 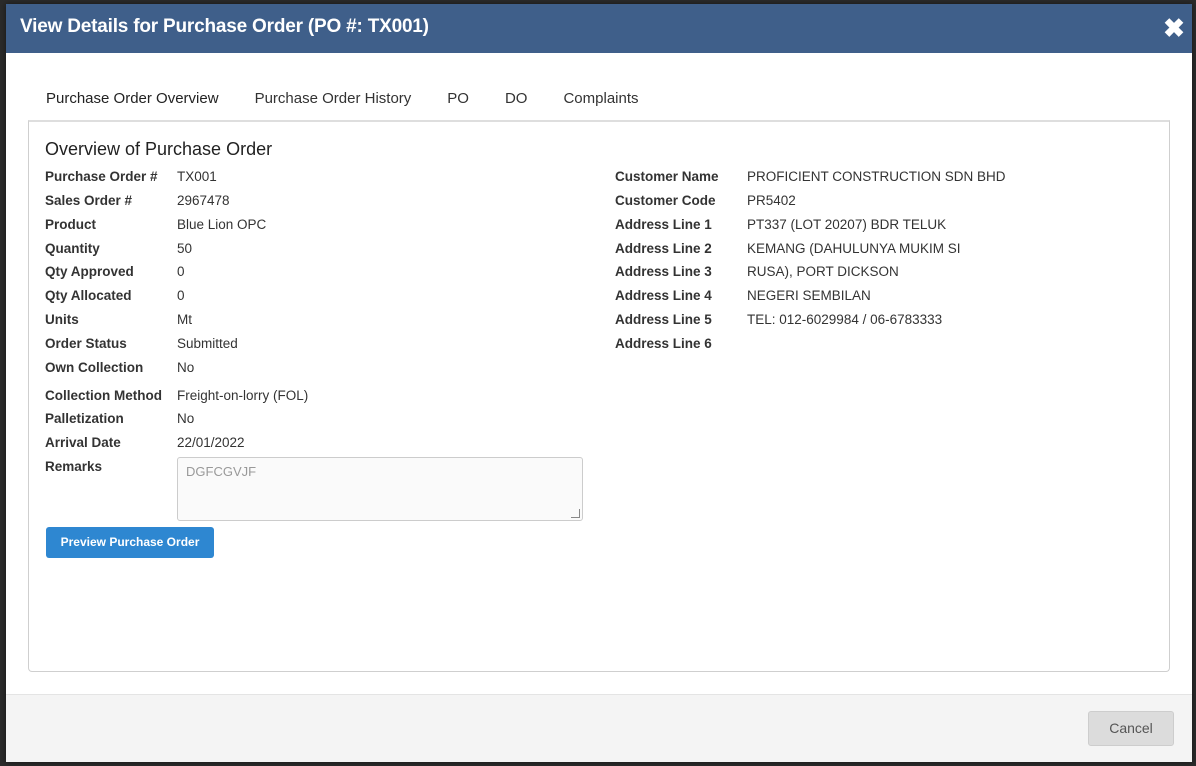 I want to click on remarks-text: DGFCGVJF, so click(x=221, y=471).